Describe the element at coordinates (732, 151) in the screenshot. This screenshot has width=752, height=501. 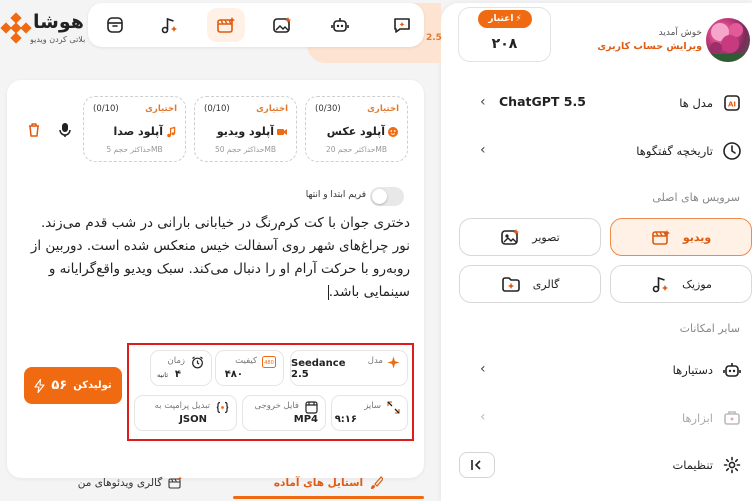
I see `clock-icon` at that location.